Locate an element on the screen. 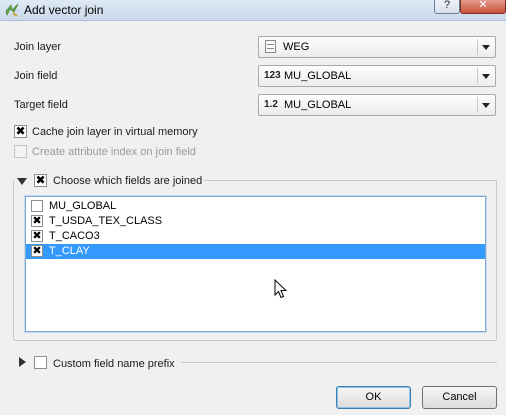  cache-label: Cache join layer in virtual memory is located at coordinates (115, 132).